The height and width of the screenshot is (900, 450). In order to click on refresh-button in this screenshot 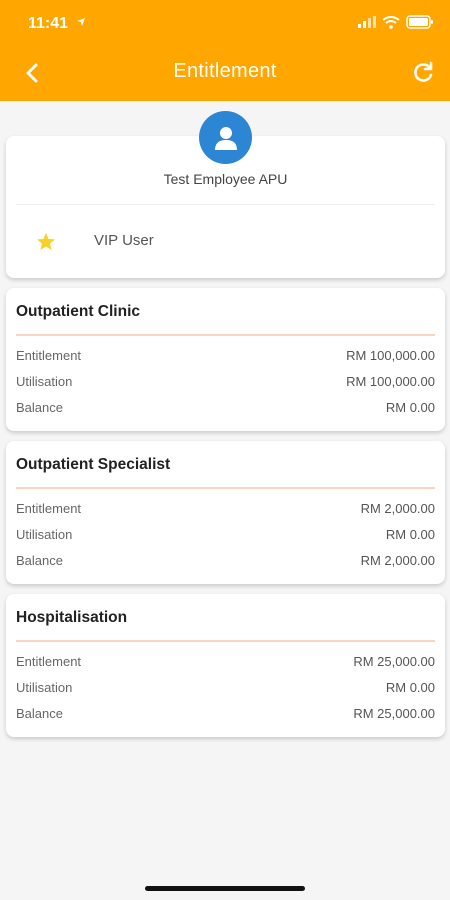, I will do `click(423, 73)`.